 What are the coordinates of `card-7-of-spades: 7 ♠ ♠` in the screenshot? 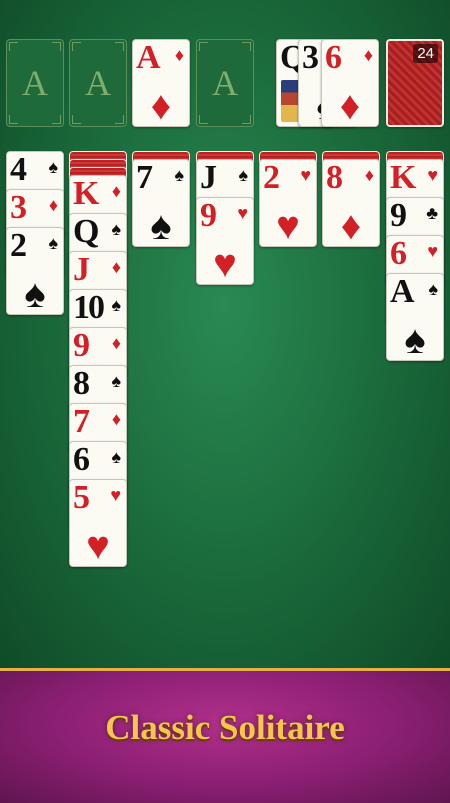 It's located at (161, 203).